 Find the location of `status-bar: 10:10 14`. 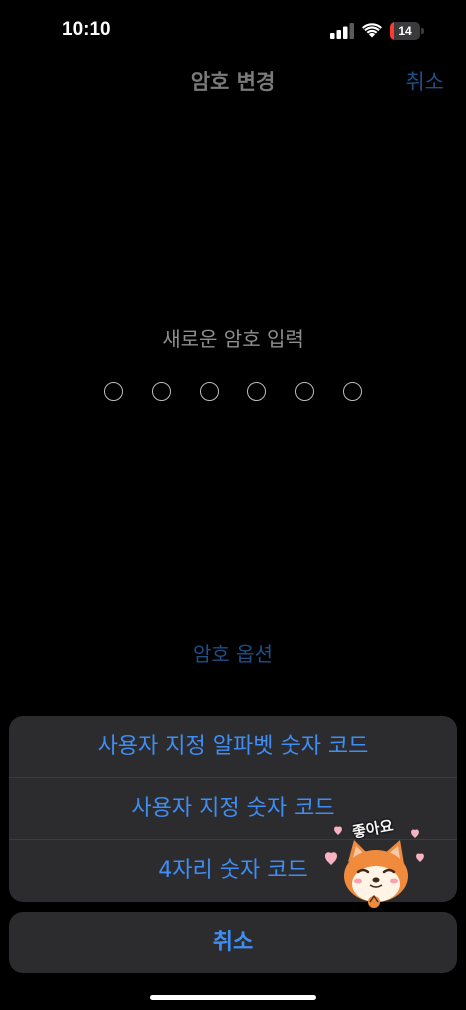

status-bar: 10:10 14 is located at coordinates (233, 30).